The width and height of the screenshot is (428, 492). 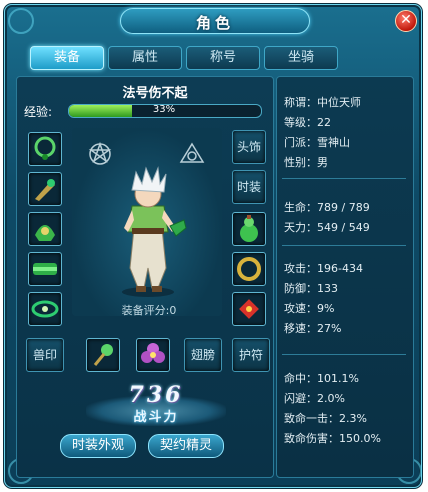 I want to click on stat-hit: 命中：101.1%, so click(x=321, y=378).